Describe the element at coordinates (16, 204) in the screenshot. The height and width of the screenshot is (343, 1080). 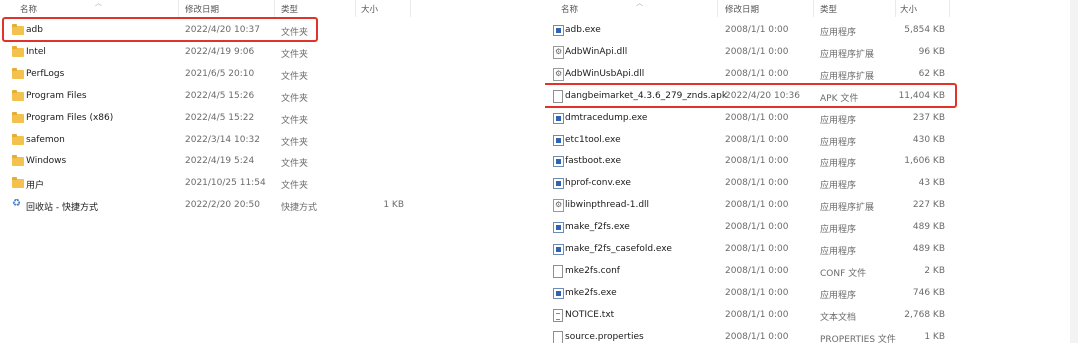
I see `recycle-bin-icon: ♻` at that location.